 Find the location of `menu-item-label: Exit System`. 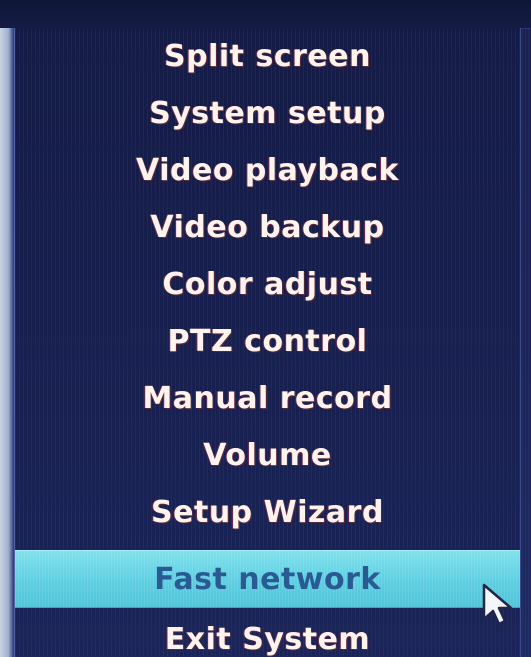

menu-item-label: Exit System is located at coordinates (267, 639).